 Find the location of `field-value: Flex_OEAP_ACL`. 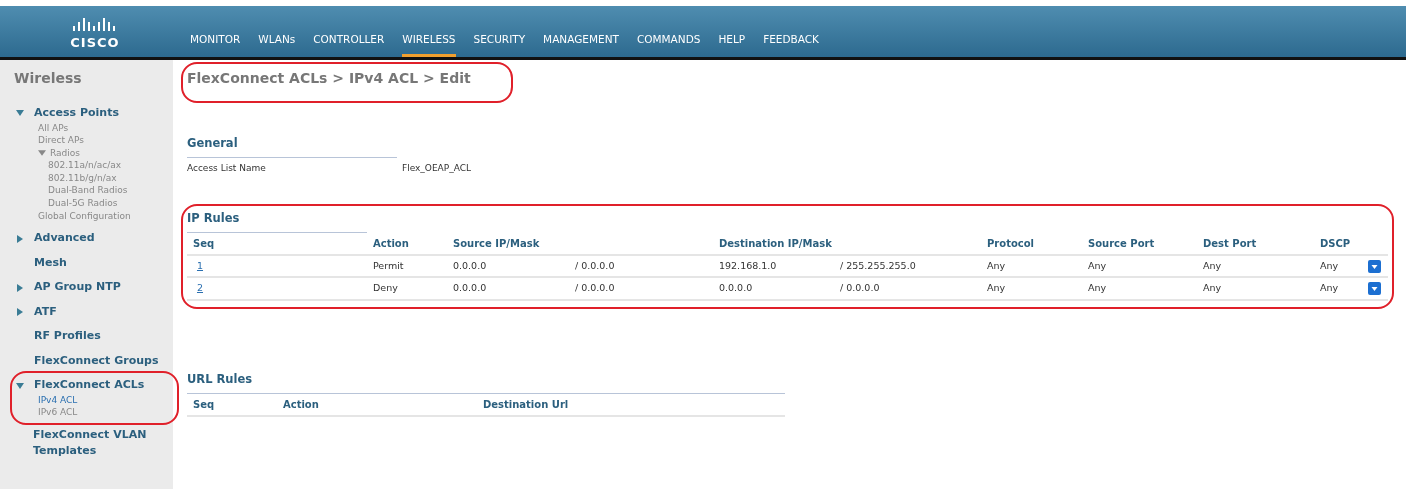

field-value: Flex_OEAP_ACL is located at coordinates (436, 169).